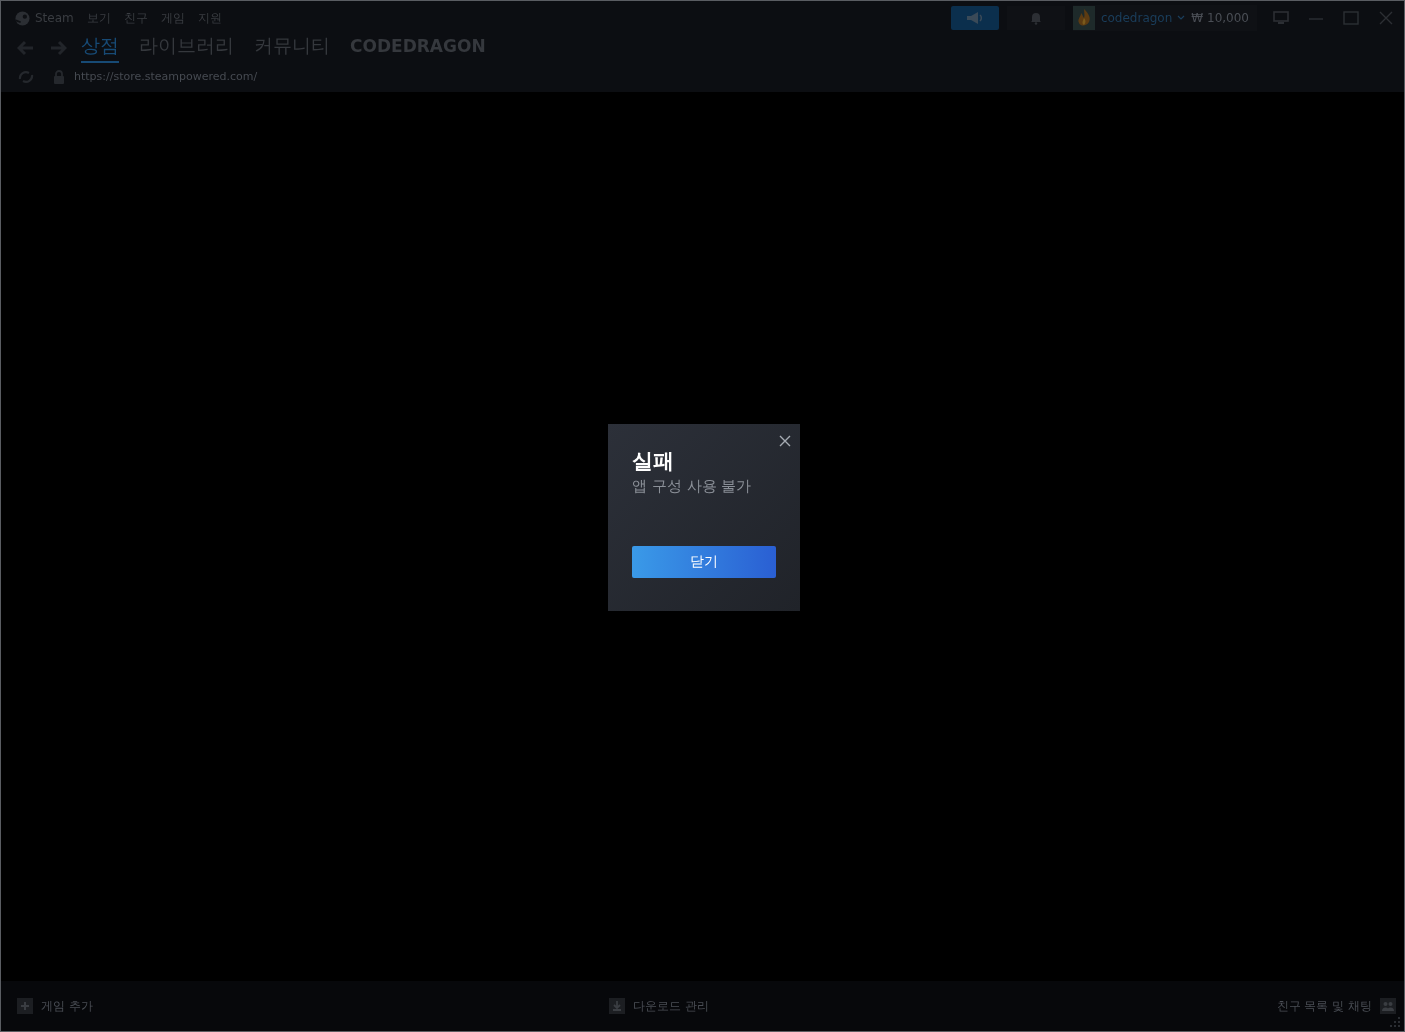 The image size is (1405, 1032). What do you see at coordinates (26, 48) in the screenshot?
I see `back-arrow-icon` at bounding box center [26, 48].